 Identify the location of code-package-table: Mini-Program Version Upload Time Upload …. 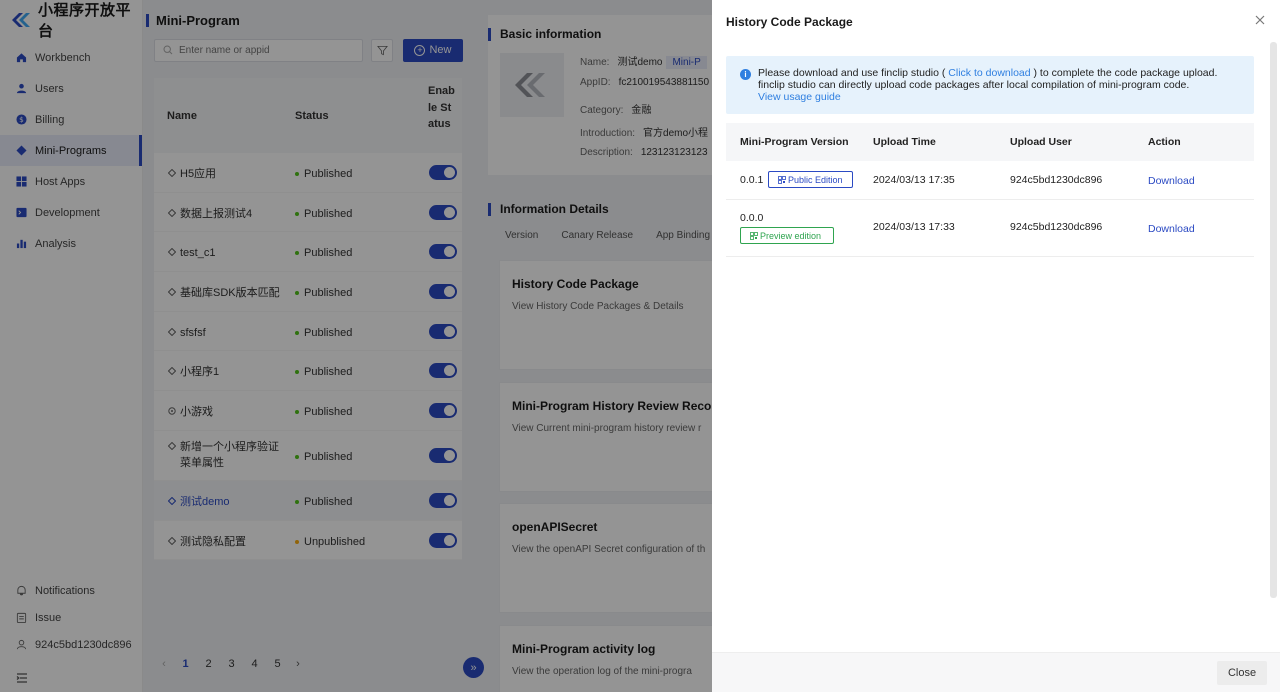
(990, 190).